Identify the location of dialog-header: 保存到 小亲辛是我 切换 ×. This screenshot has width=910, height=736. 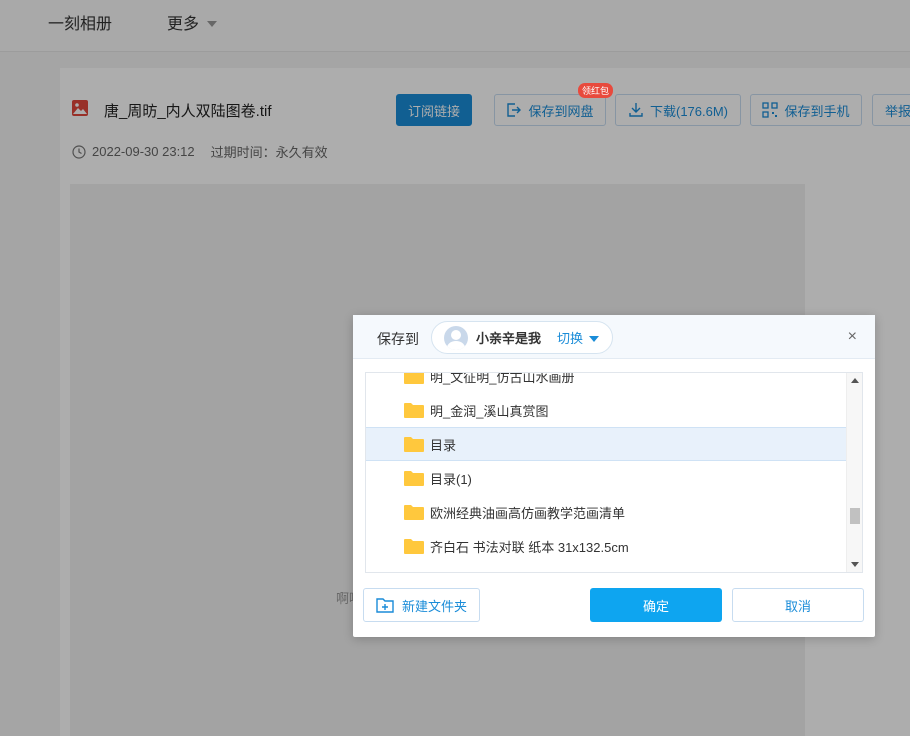
(614, 337).